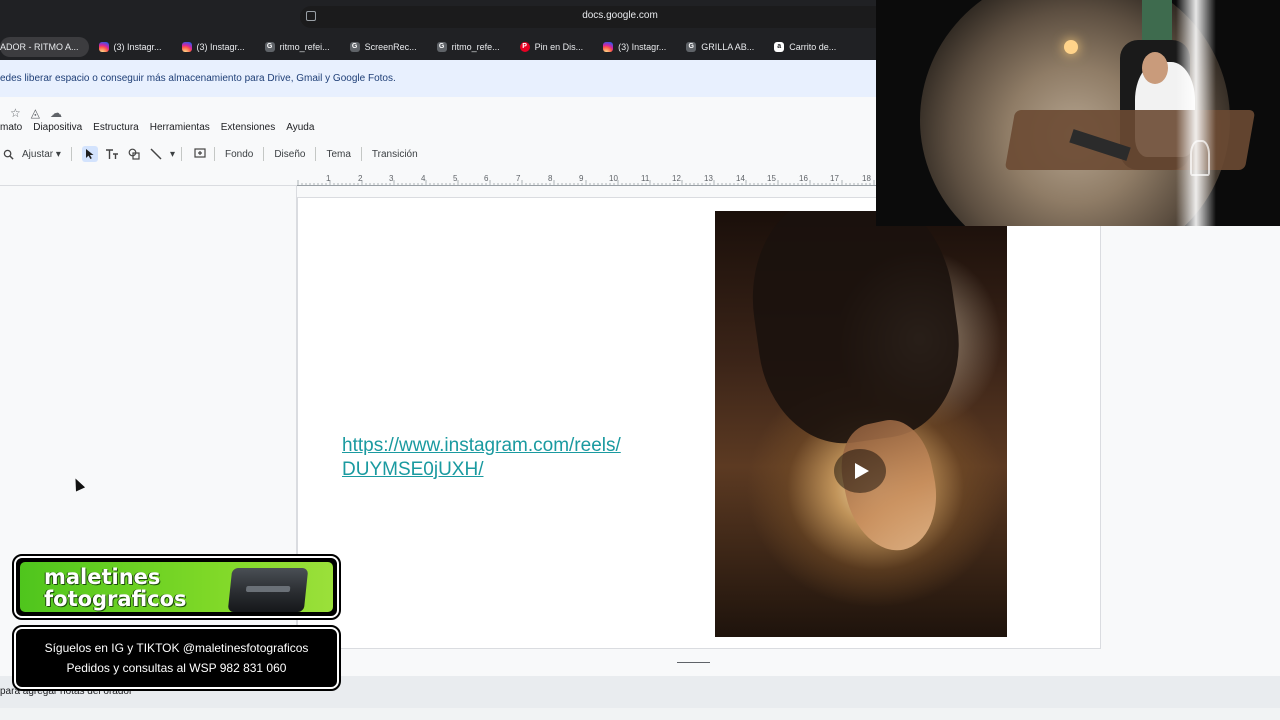 This screenshot has height=720, width=1280. Describe the element at coordinates (8, 154) in the screenshot. I see `zoom-icon` at that location.